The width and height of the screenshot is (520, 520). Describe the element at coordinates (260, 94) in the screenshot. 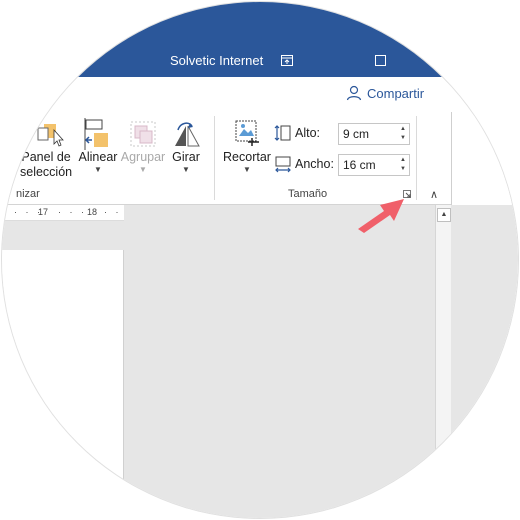

I see `share-bar` at that location.